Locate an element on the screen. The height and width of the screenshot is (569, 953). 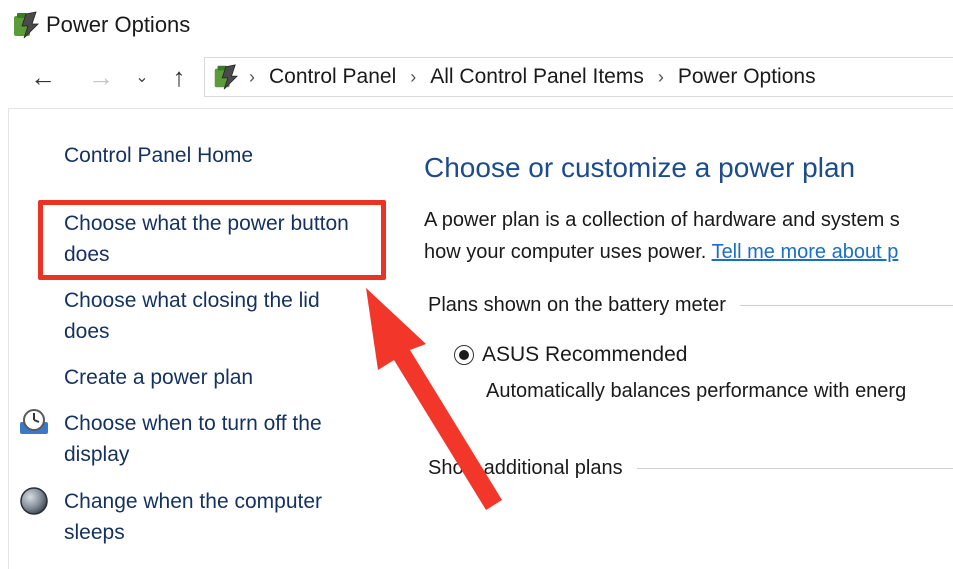
sidebar-item-turn-off-display: Choose when to turn off the display is located at coordinates (193, 439).